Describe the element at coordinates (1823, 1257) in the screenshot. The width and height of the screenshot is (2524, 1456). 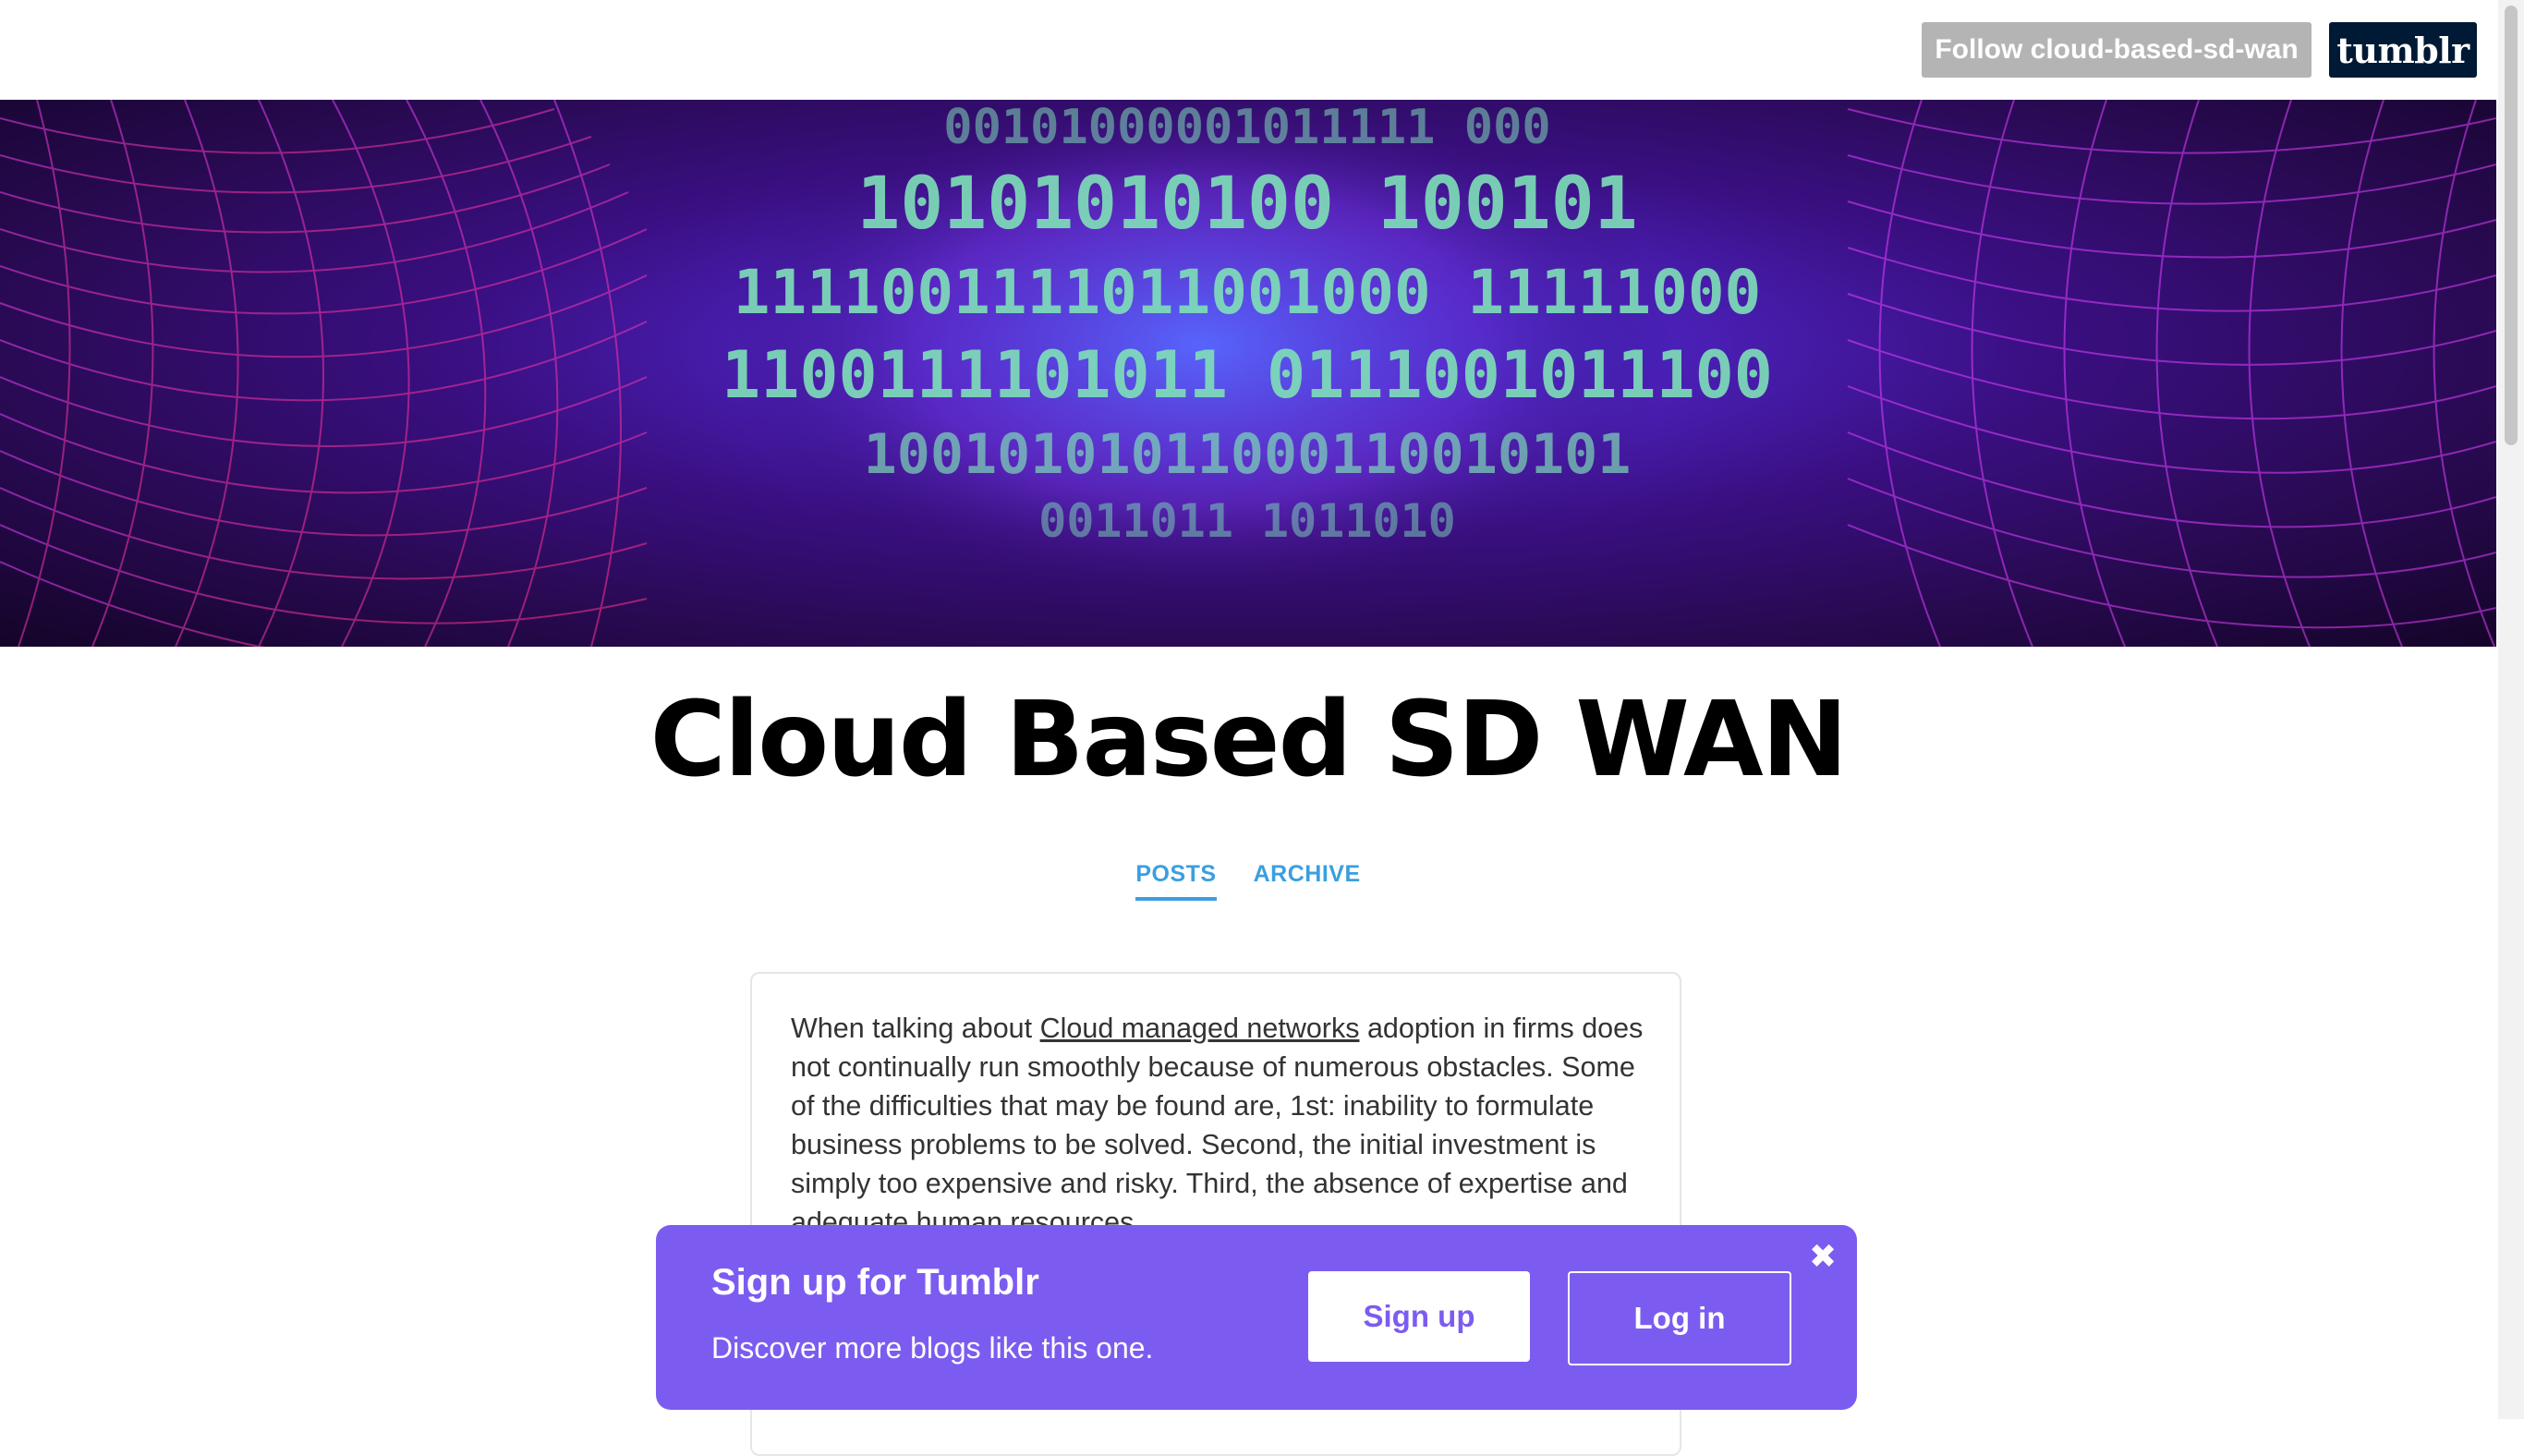
I see `close-icon: ✖` at that location.